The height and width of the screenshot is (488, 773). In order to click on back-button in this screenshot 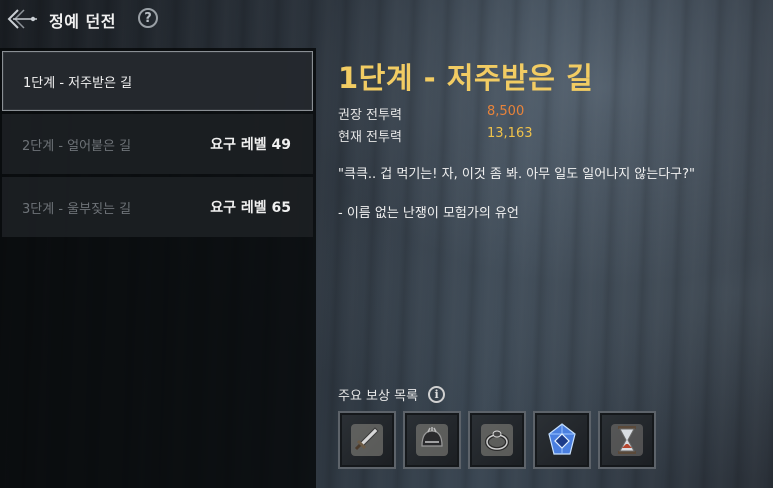, I will do `click(23, 19)`.